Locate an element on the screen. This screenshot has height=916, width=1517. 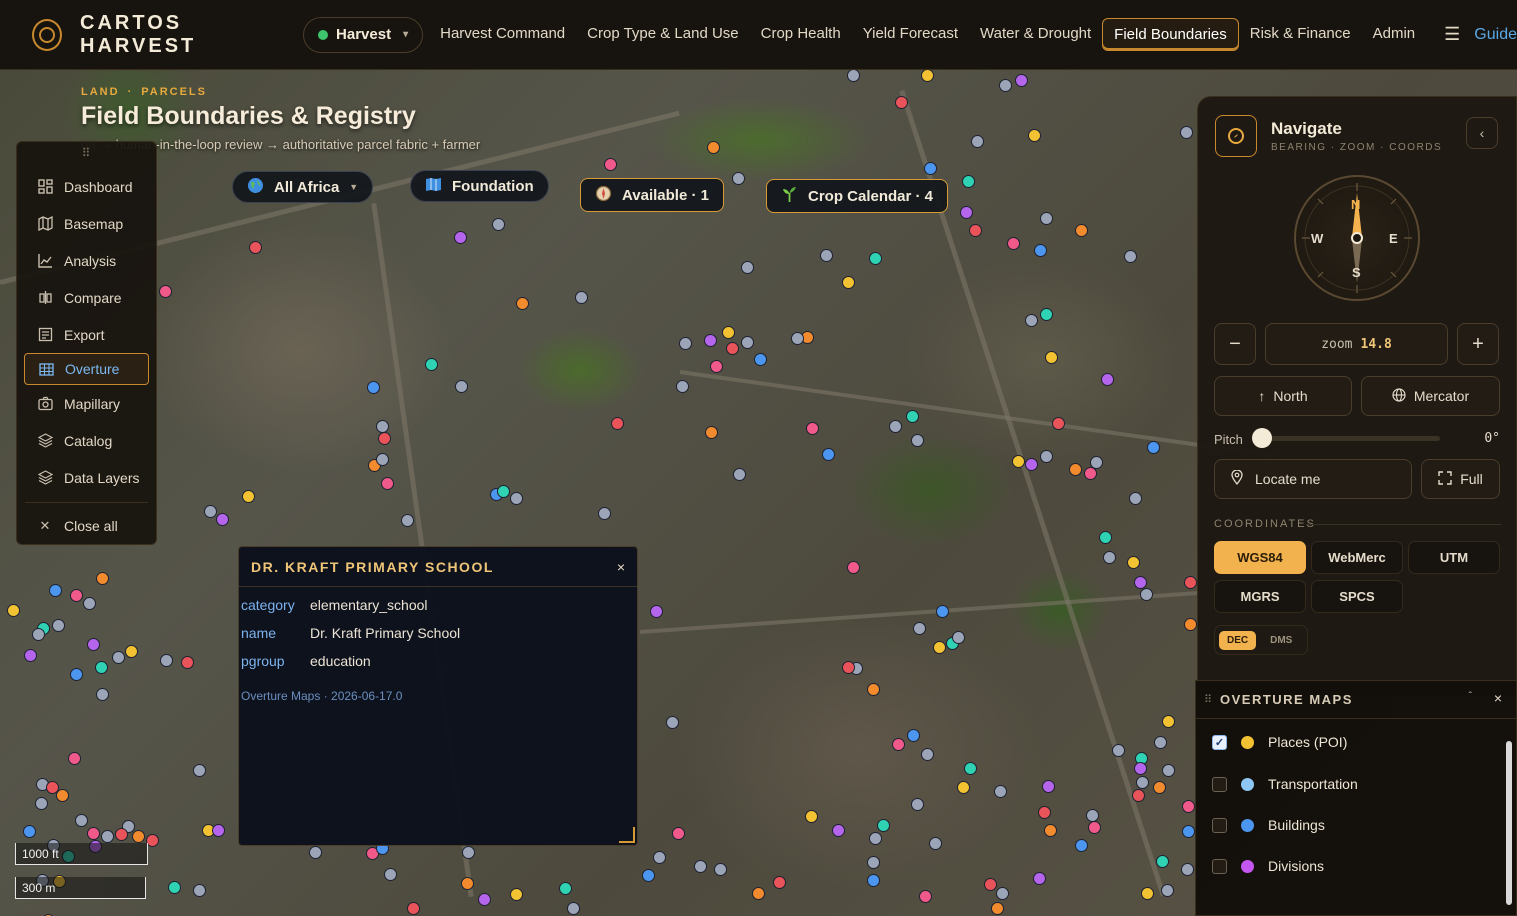
crs-webmerc-button: WebMerc is located at coordinates (1357, 557).